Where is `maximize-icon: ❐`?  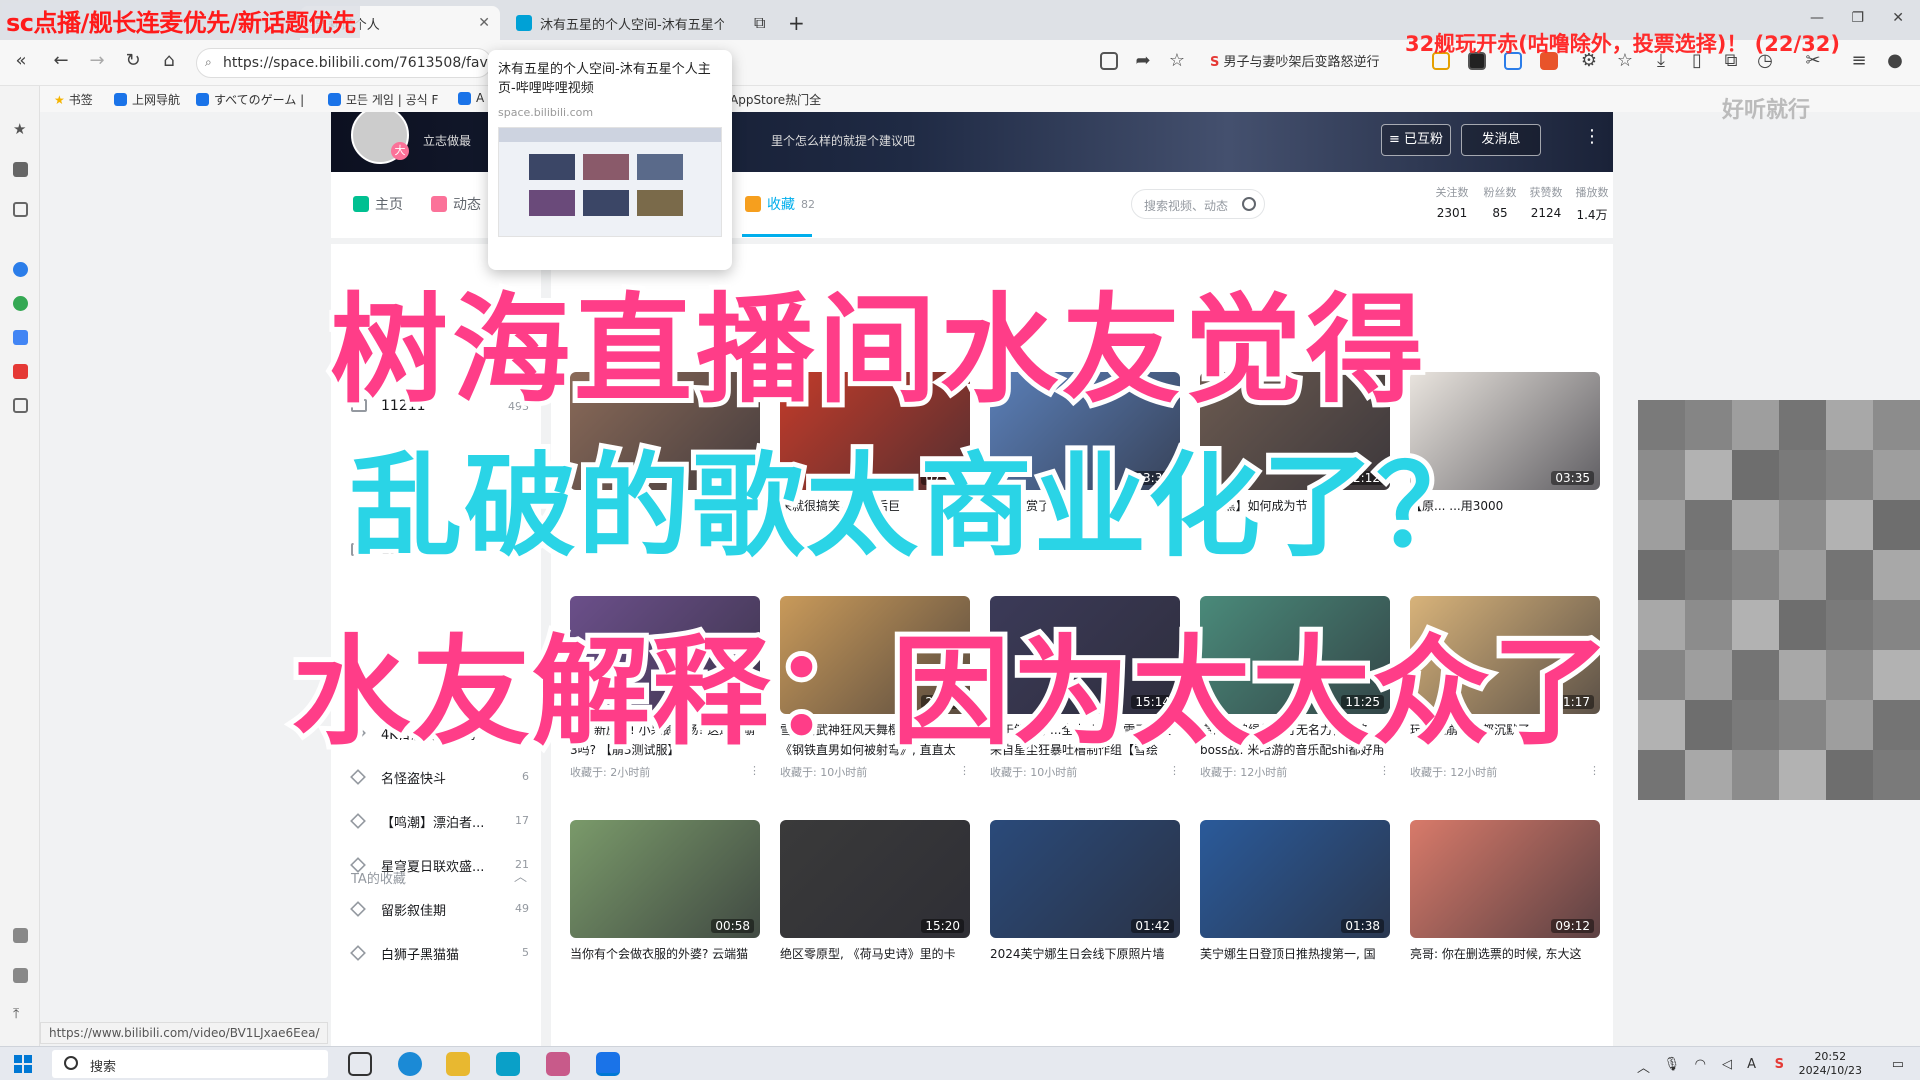
maximize-icon: ❐ is located at coordinates (1857, 18).